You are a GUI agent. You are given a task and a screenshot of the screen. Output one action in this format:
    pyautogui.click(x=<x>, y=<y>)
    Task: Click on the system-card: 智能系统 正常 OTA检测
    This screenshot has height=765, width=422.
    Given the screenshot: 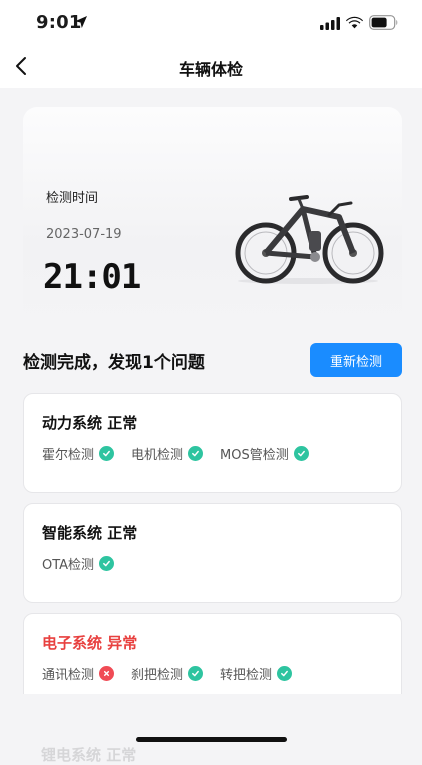 What is the action you would take?
    pyautogui.click(x=212, y=553)
    